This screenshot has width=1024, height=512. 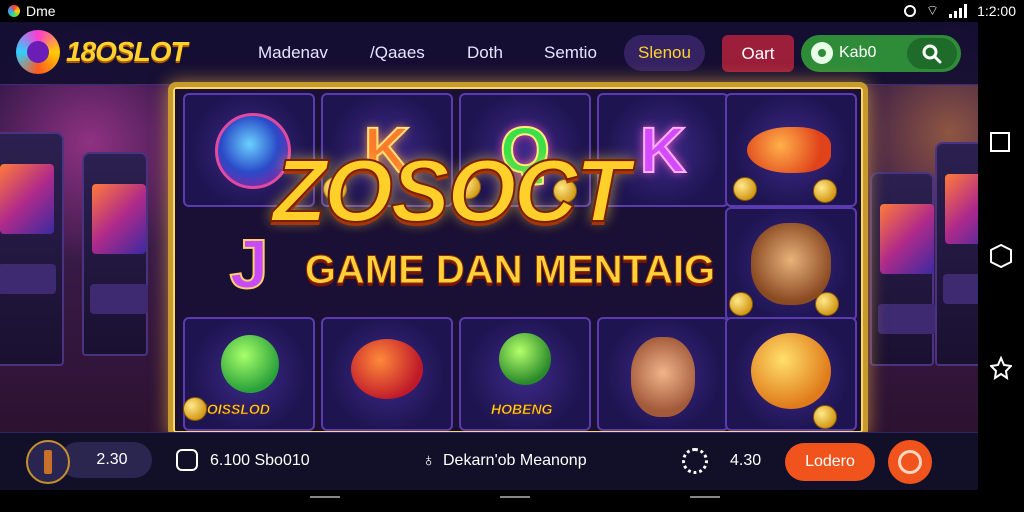 I want to click on avatar, so click(x=48, y=462).